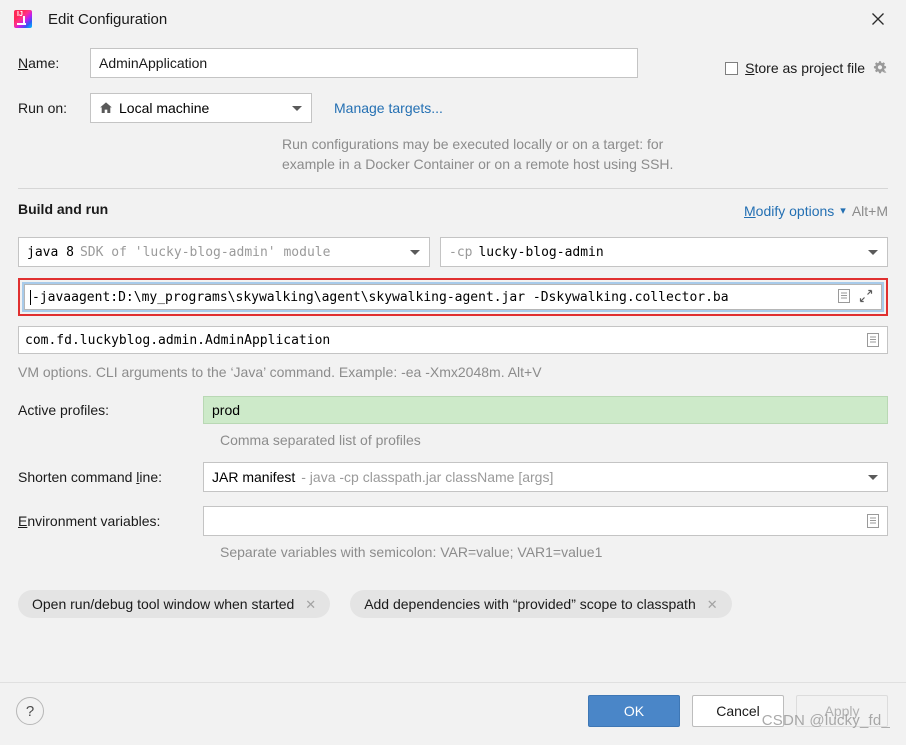 This screenshot has height=745, width=906. I want to click on run-on-dropdown: Local machine, so click(201, 108).